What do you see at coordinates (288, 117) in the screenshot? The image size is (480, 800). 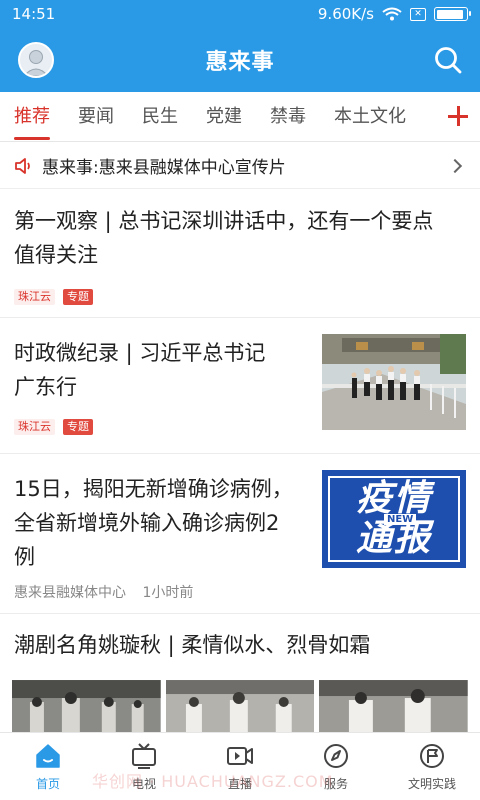 I see `tab-antidrug: 禁毒` at bounding box center [288, 117].